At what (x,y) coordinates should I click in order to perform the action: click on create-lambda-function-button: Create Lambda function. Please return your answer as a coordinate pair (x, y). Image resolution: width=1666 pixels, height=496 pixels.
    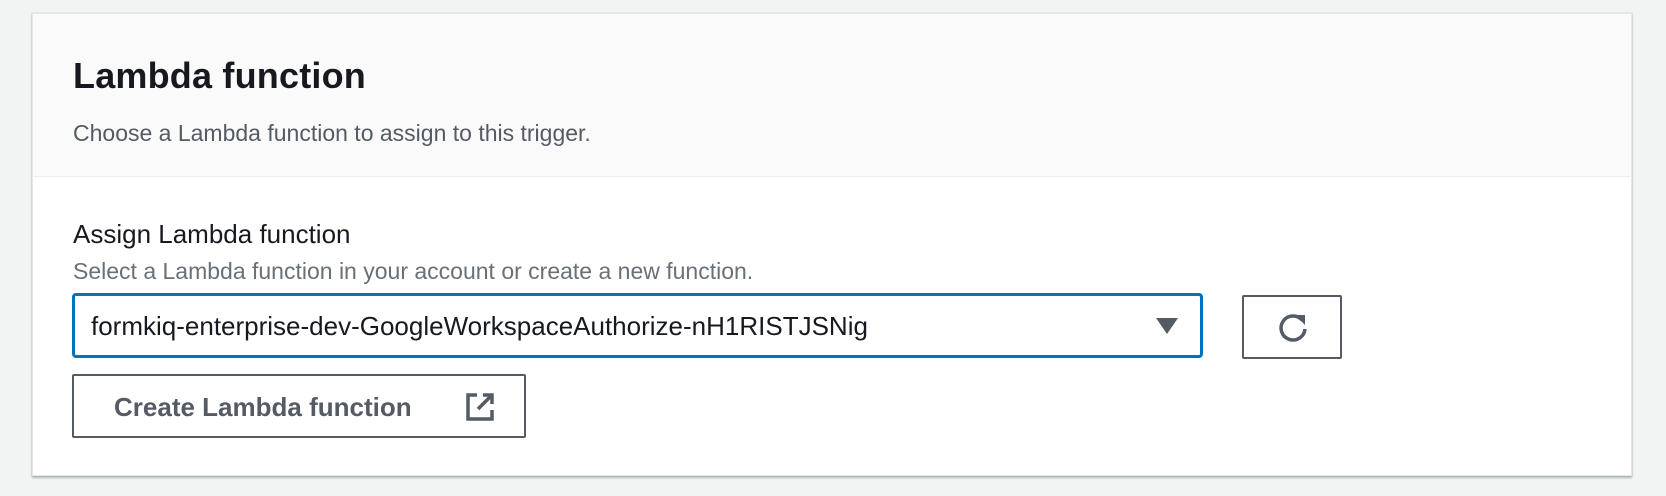
    Looking at the image, I should click on (299, 406).